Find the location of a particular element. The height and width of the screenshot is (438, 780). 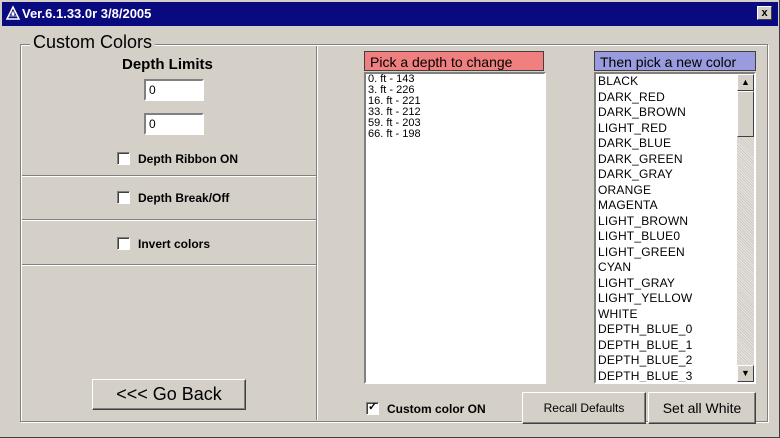

list-item: LIGHT_YELLOW is located at coordinates (675, 299).